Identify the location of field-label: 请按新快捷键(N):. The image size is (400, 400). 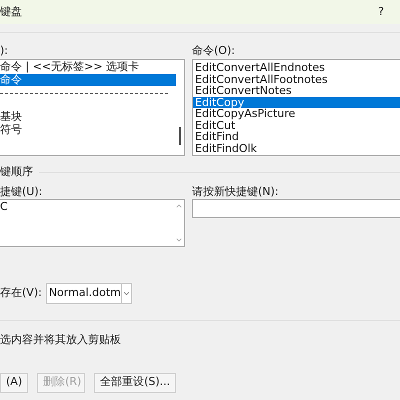
(236, 191).